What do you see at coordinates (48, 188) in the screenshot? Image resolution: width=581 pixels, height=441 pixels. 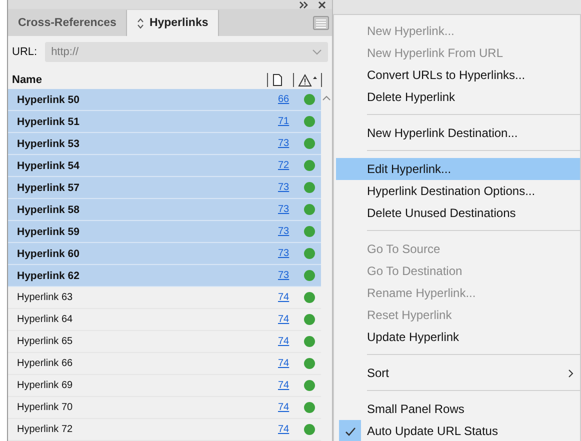 I see `hyperlink-name: Hyperlink 57` at bounding box center [48, 188].